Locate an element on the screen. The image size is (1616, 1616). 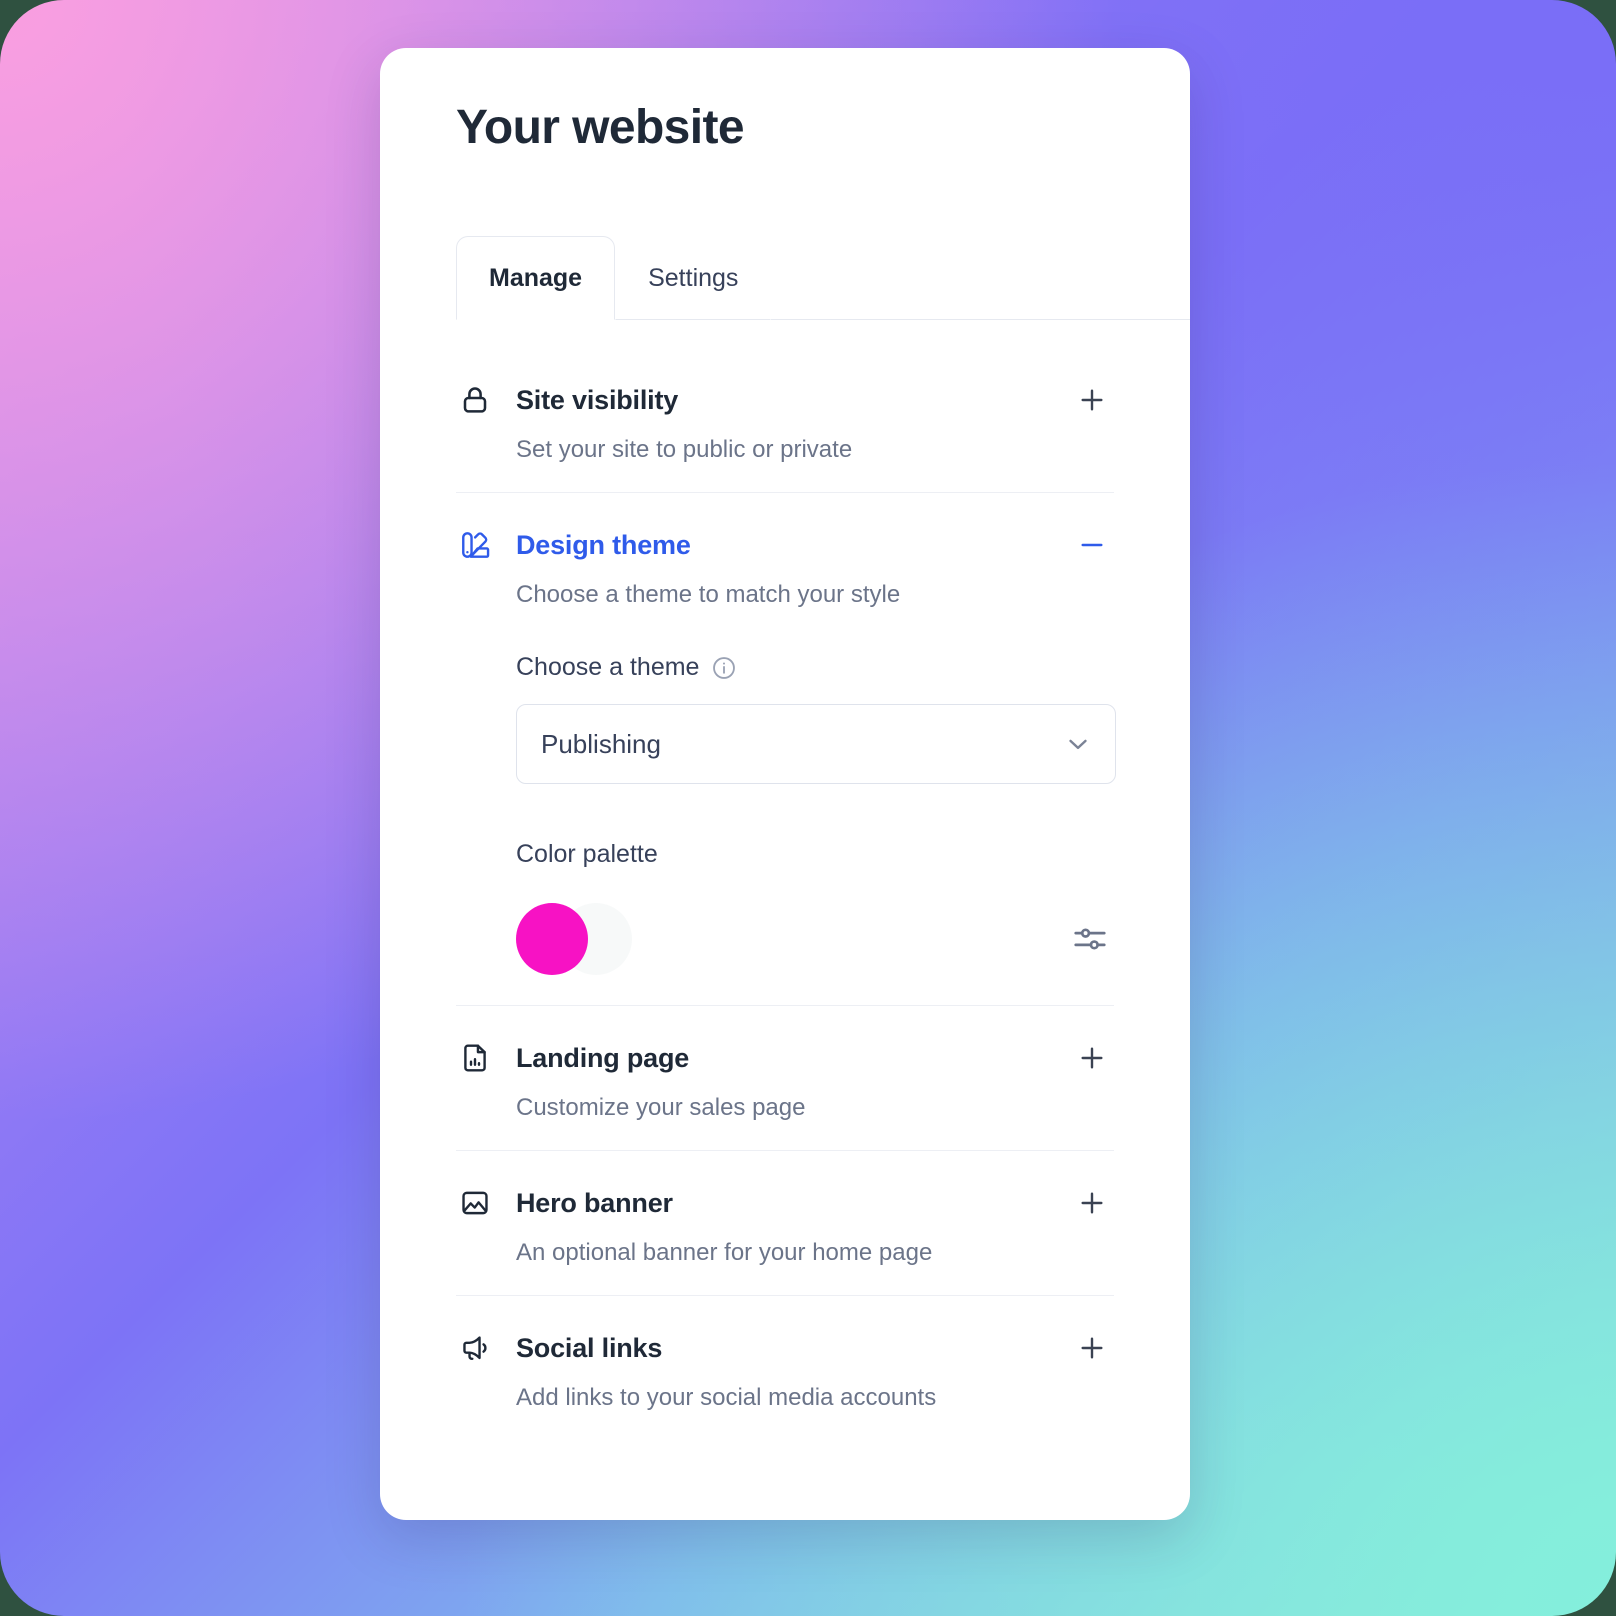
sliders-icon is located at coordinates (1090, 939).